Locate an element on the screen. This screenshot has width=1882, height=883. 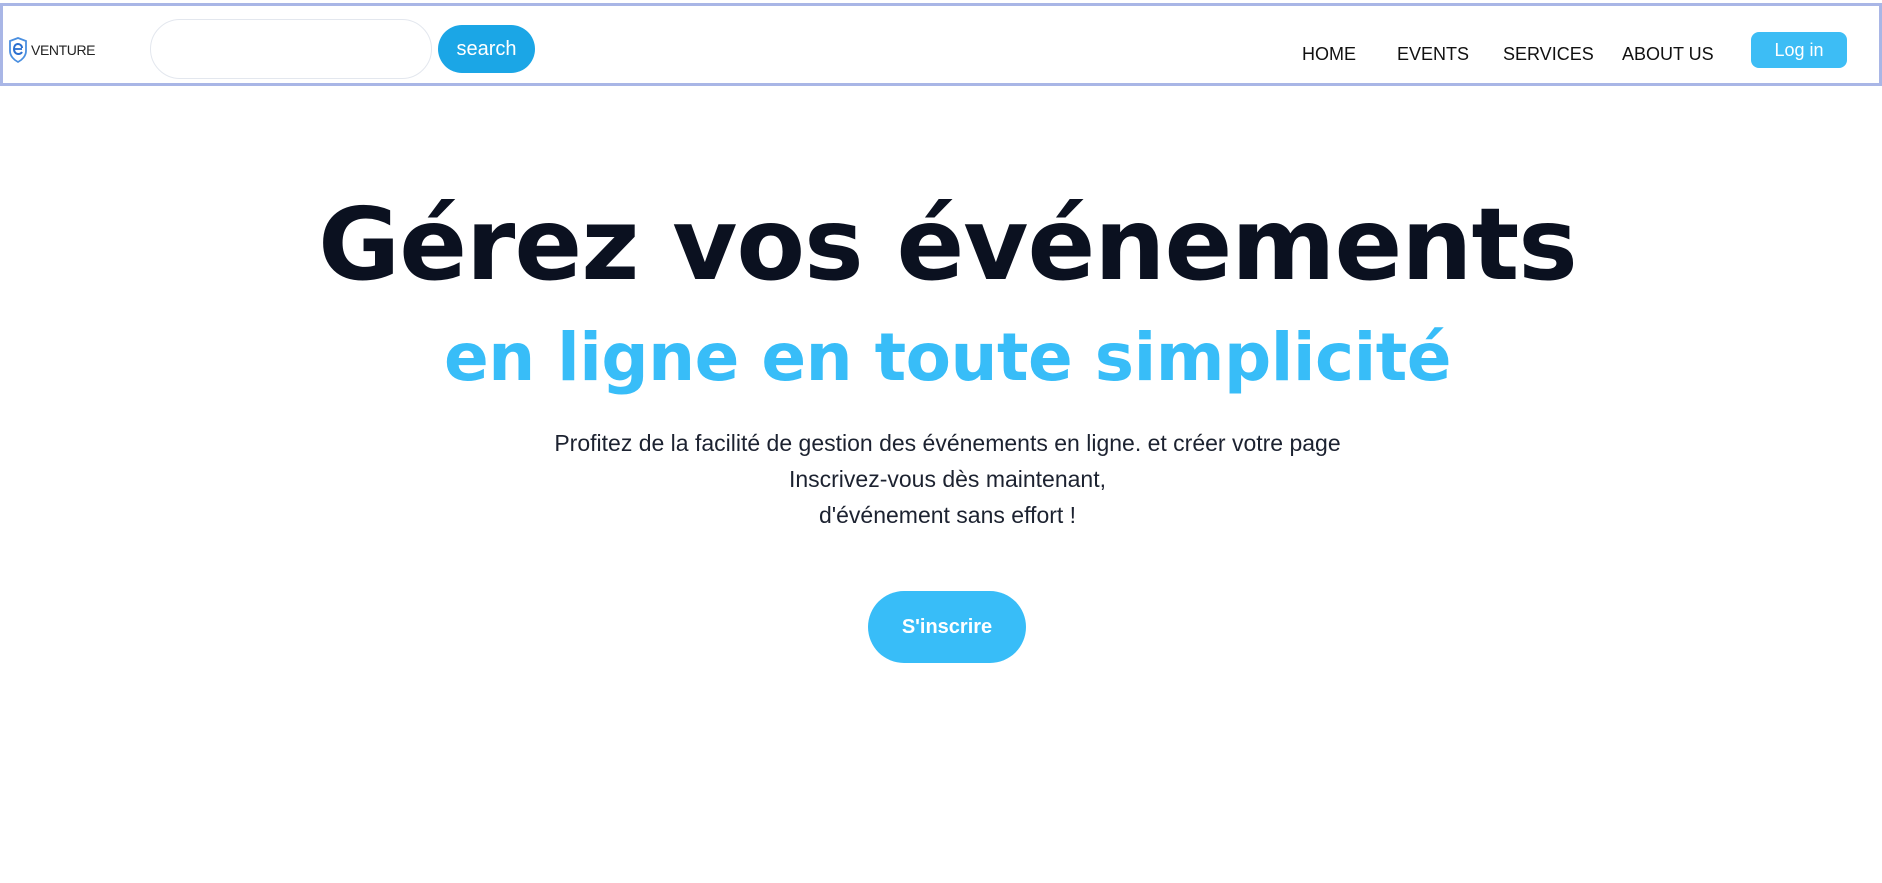
login-button: Log in is located at coordinates (1799, 50).